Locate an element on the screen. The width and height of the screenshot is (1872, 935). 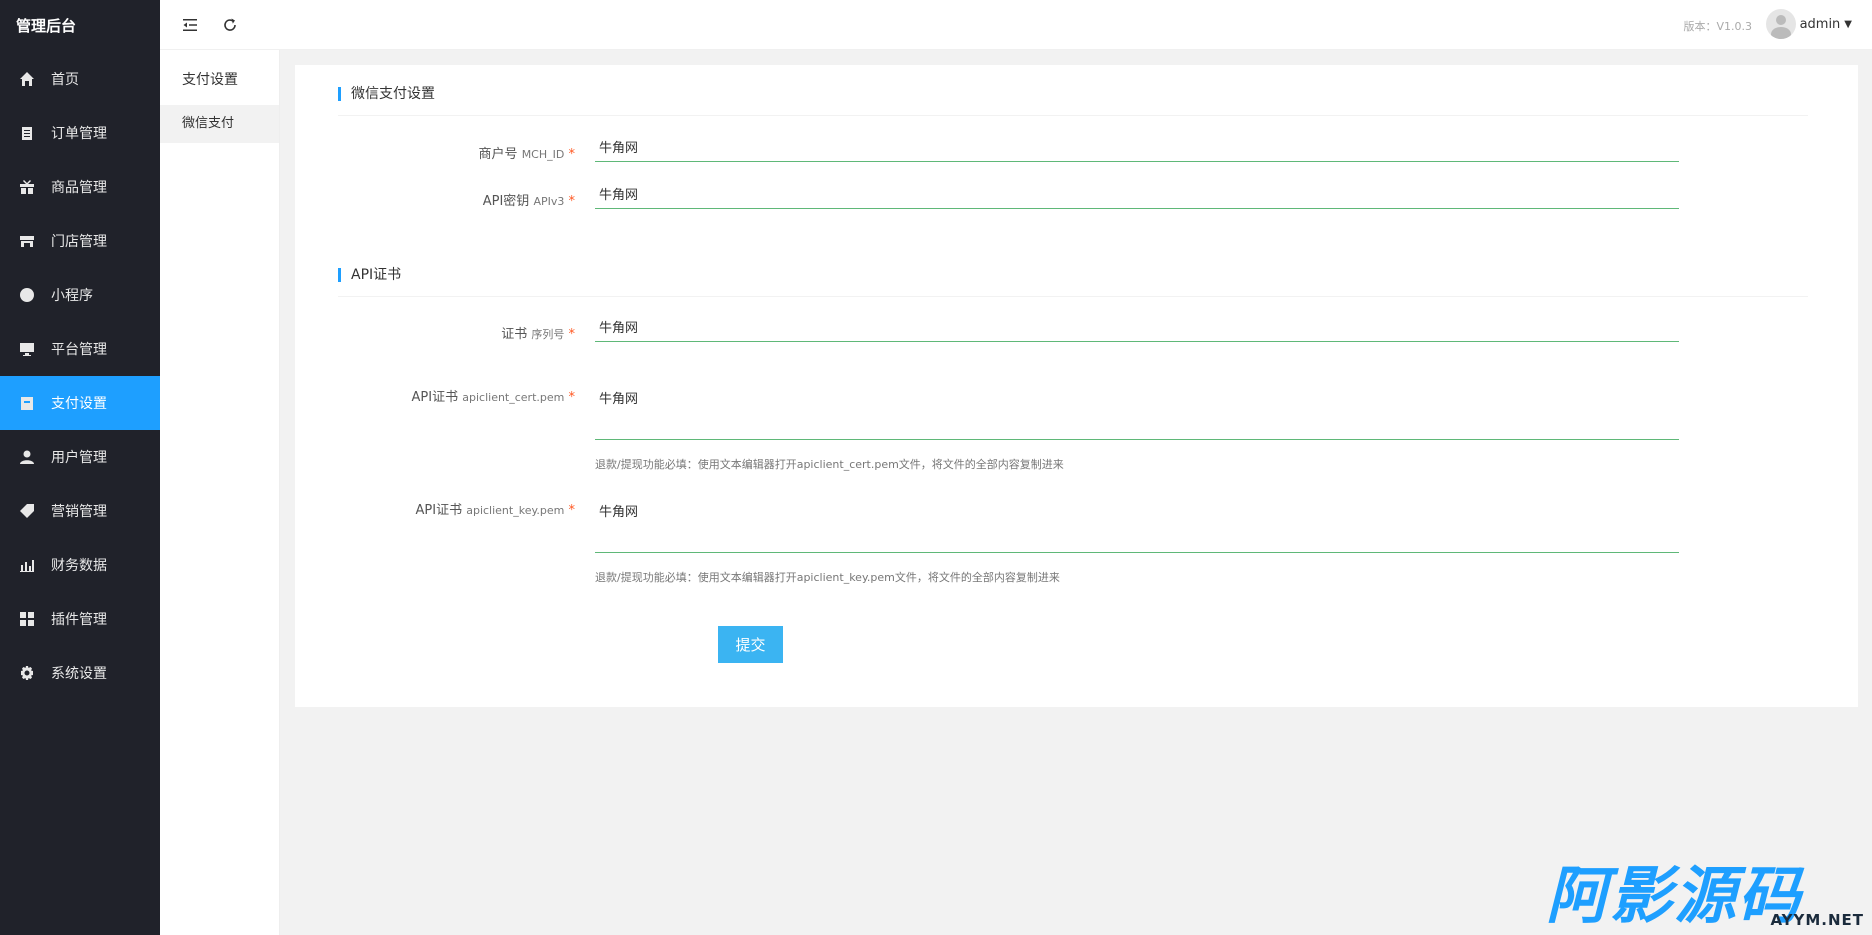
sidebar-item-label: 首页 is located at coordinates (65, 80).